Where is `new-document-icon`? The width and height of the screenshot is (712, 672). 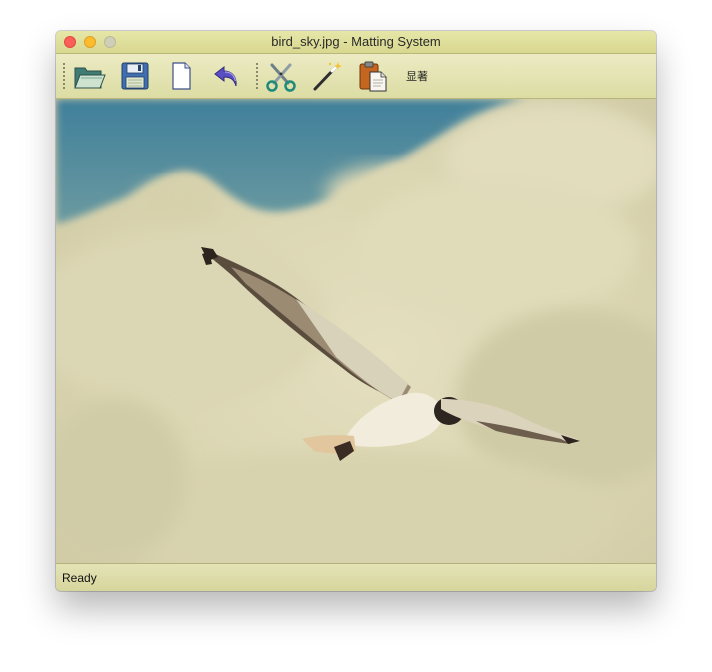 new-document-icon is located at coordinates (181, 76).